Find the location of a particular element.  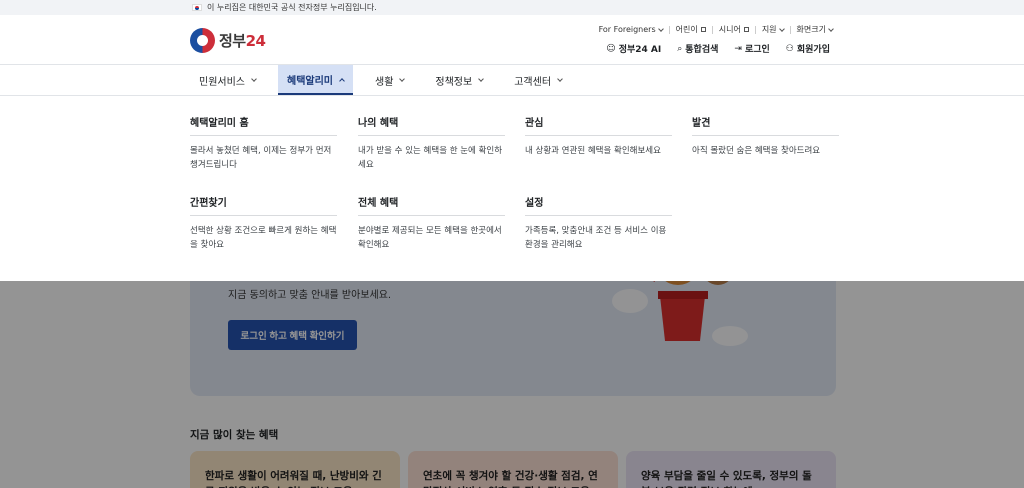

ai-icon: ☺ is located at coordinates (611, 48).